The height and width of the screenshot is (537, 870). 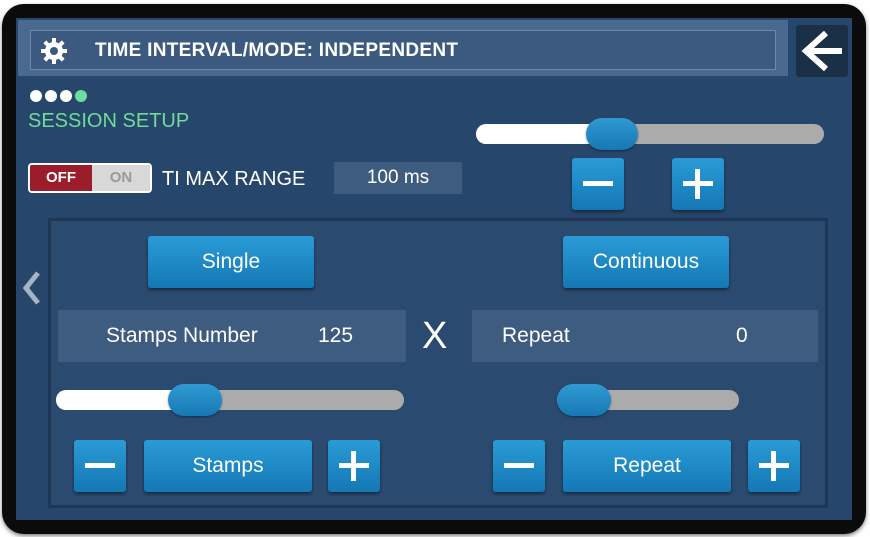 I want to click on title-box: TIME INTERVAL/MODE: INDEPENDENT, so click(x=403, y=50).